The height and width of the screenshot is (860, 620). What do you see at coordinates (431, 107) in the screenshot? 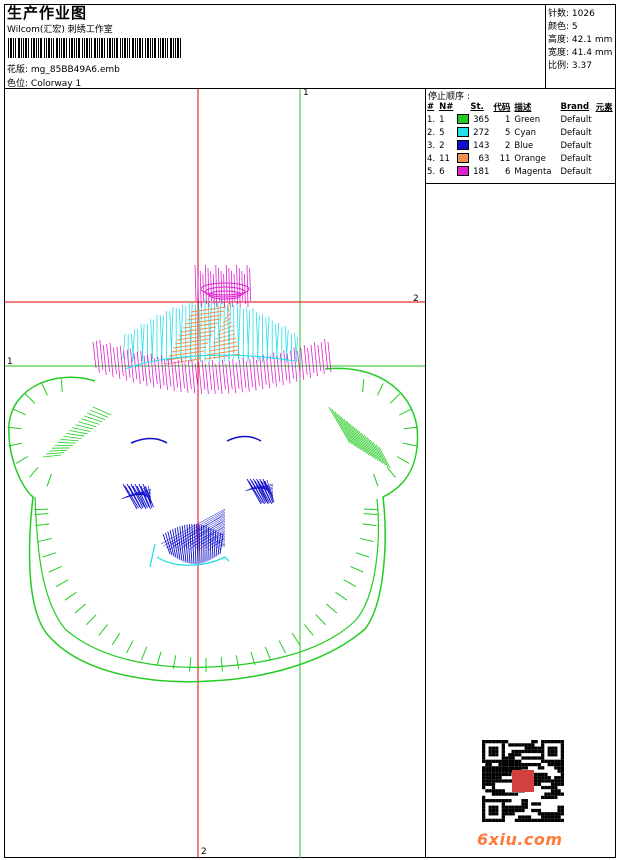
I see `col-index: #` at bounding box center [431, 107].